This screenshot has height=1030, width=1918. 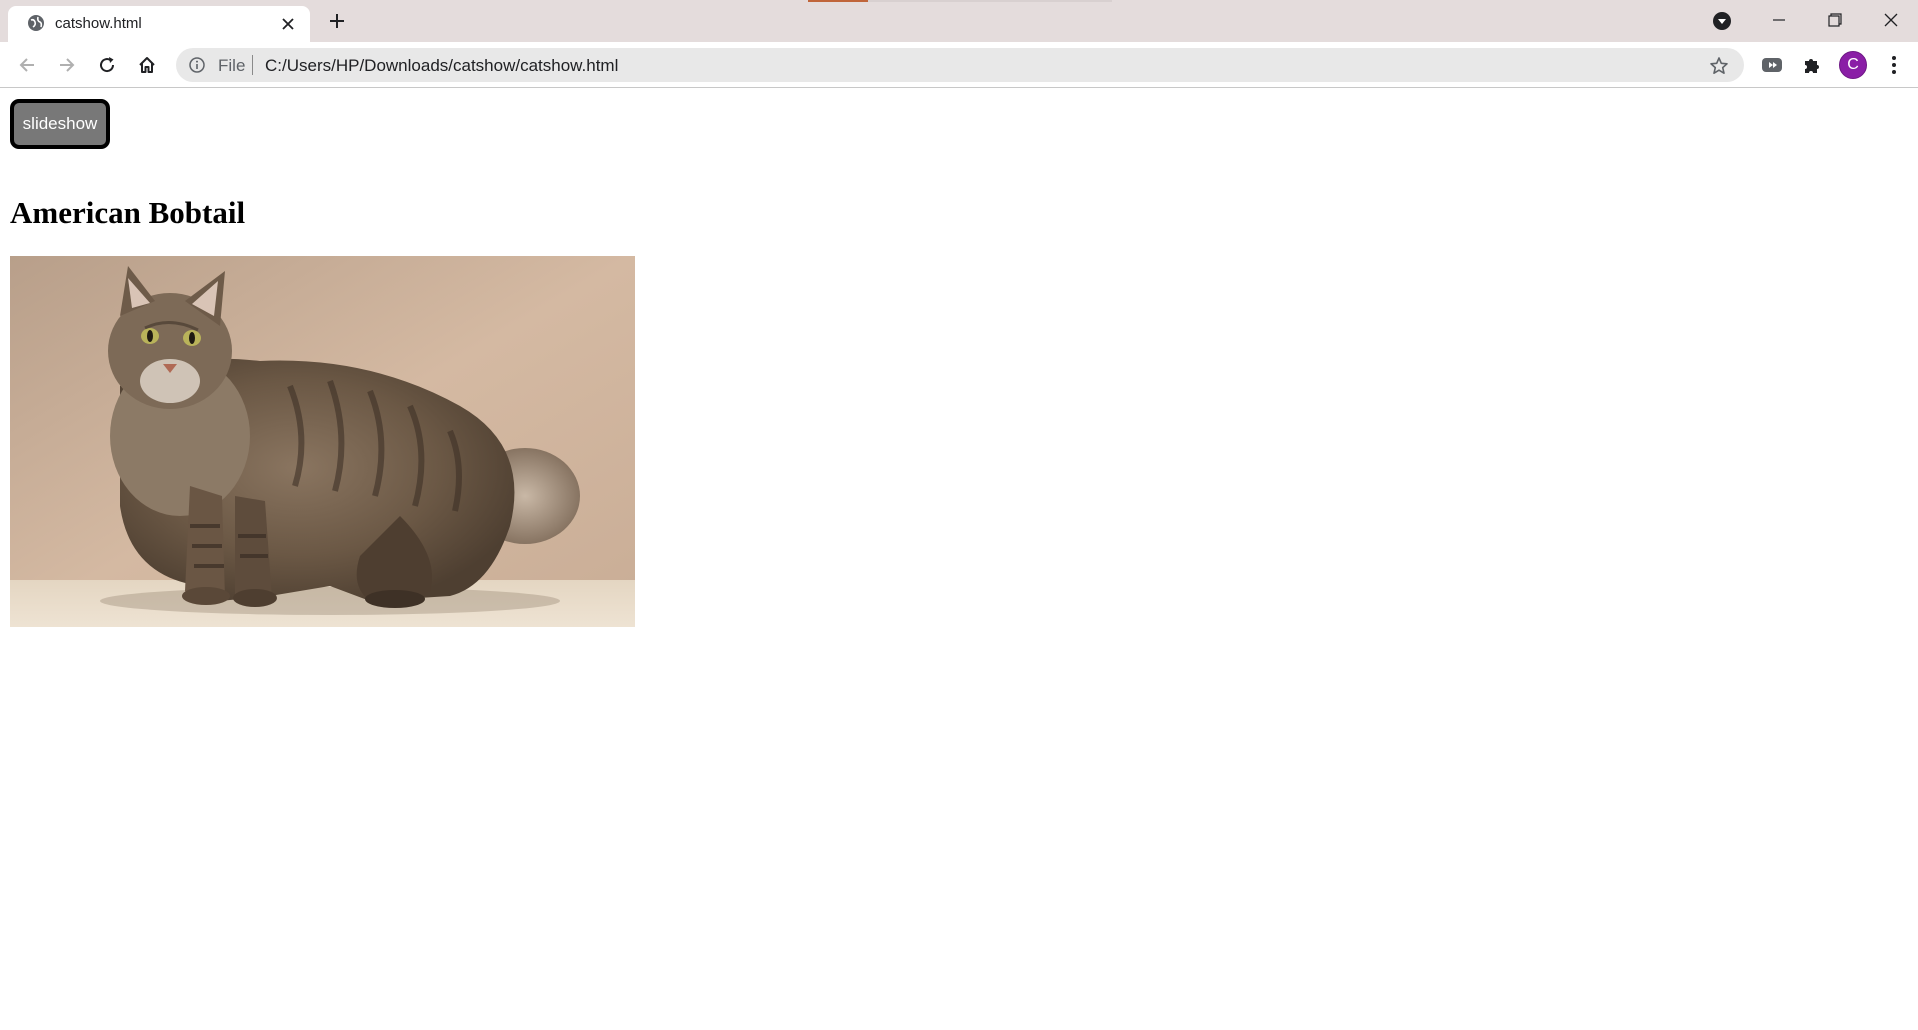 I want to click on minimize-icon, so click(x=1779, y=20).